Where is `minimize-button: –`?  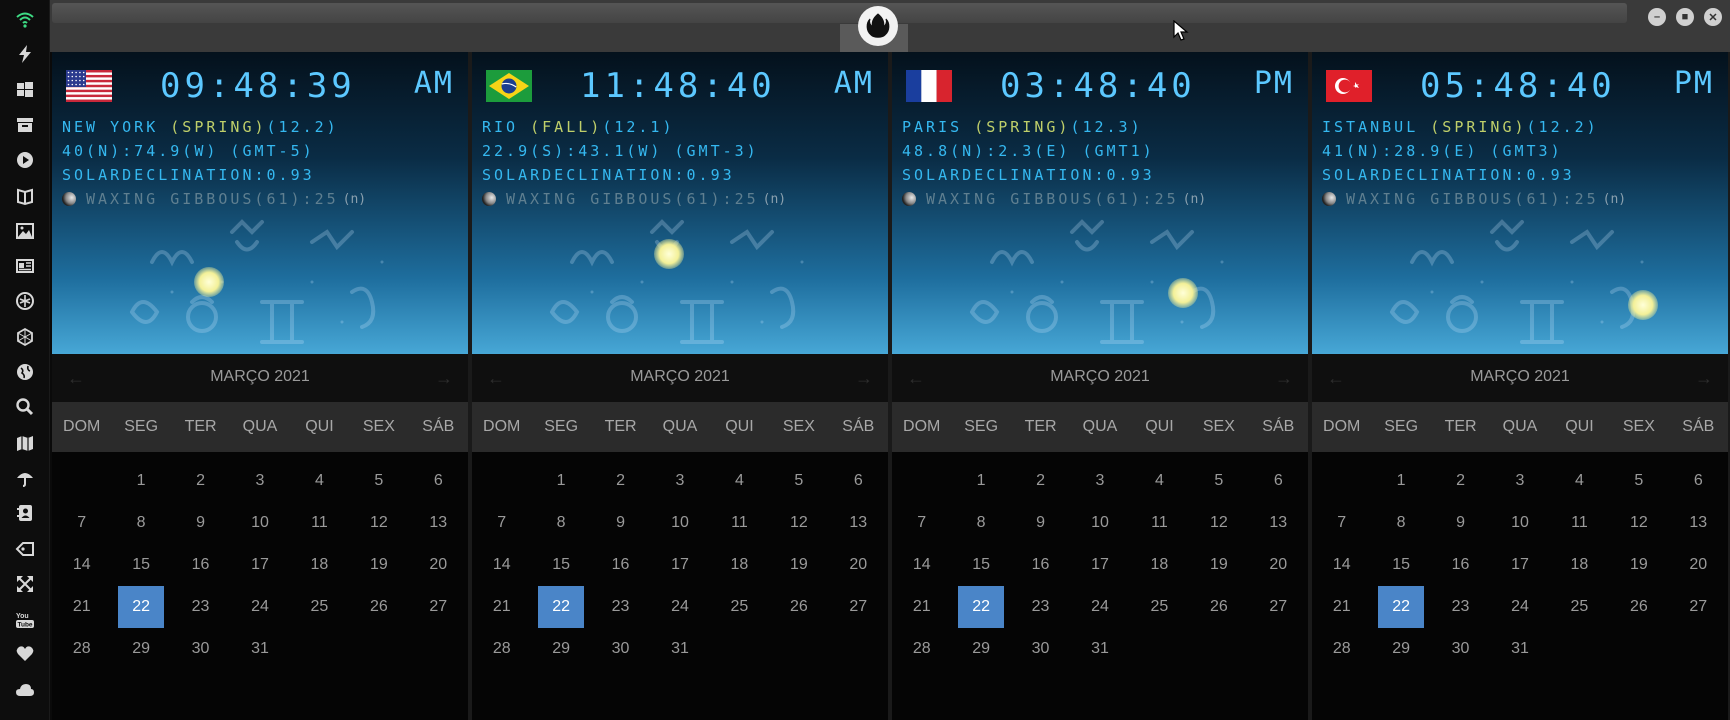
minimize-button: – is located at coordinates (1657, 17).